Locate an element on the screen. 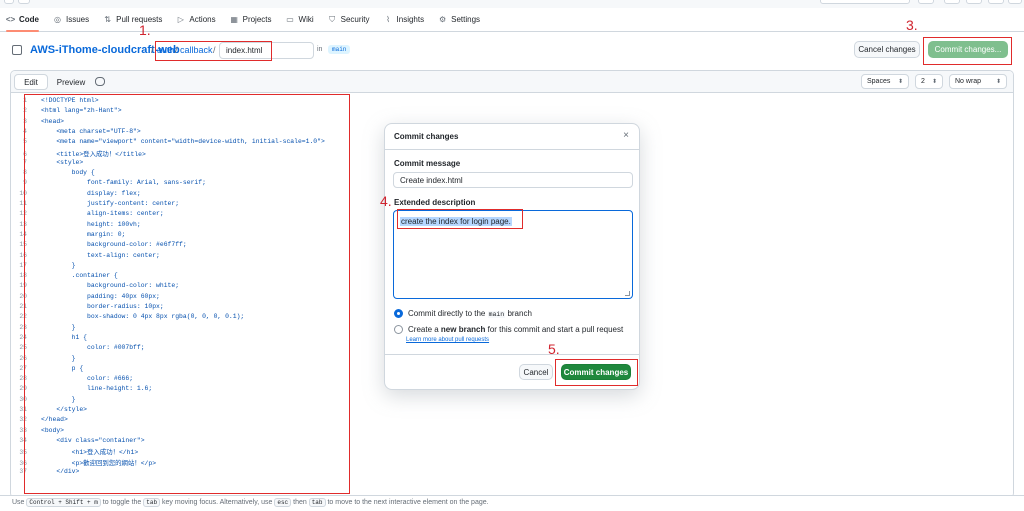 The height and width of the screenshot is (511, 1024). wiki-icon: ▭ is located at coordinates (290, 19).